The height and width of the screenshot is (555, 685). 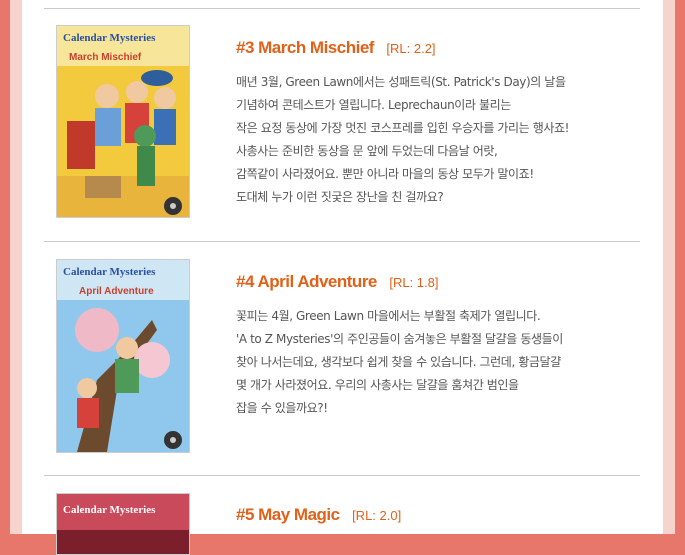 I want to click on left-border, so click(x=5, y=267).